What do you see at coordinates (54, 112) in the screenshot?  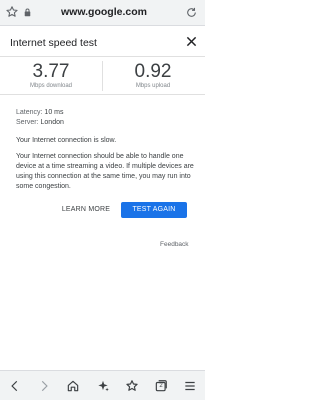 I see `latency-value: 10 ms` at bounding box center [54, 112].